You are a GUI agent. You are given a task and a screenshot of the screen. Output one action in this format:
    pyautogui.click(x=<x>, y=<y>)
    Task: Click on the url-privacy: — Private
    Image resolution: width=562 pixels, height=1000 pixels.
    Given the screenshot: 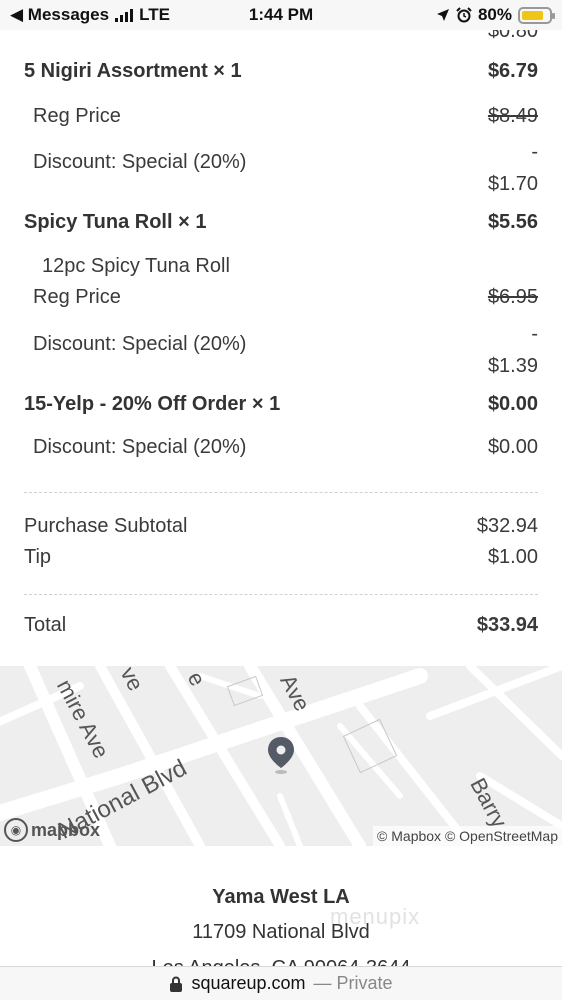 What is the action you would take?
    pyautogui.click(x=353, y=983)
    